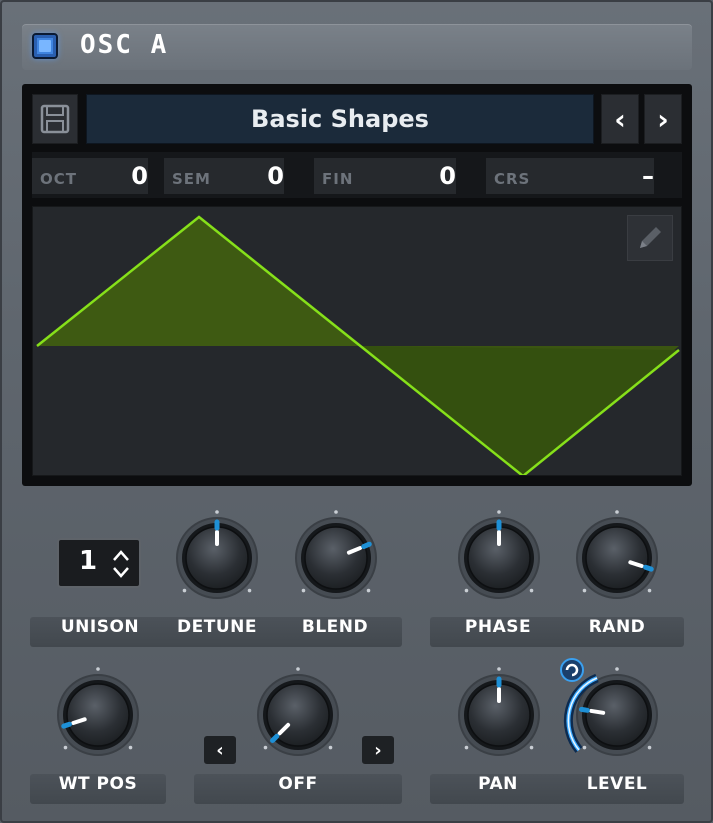 The image size is (713, 823). What do you see at coordinates (298, 715) in the screenshot?
I see `warp-knob` at bounding box center [298, 715].